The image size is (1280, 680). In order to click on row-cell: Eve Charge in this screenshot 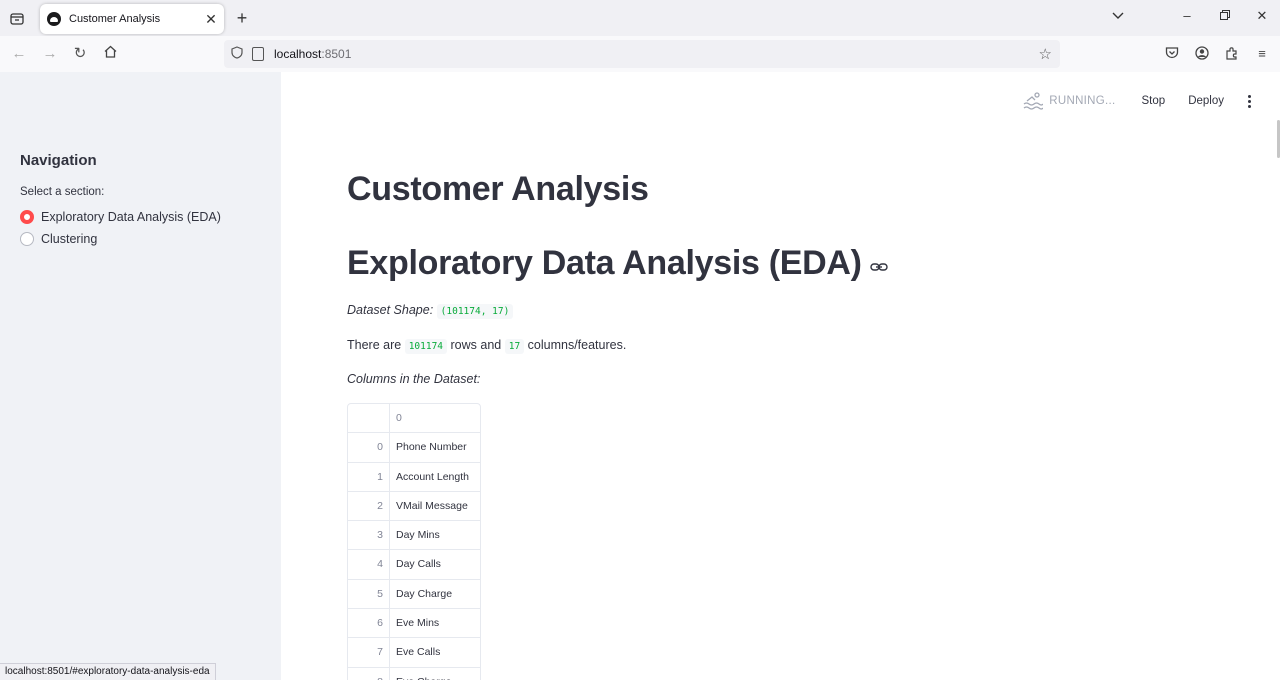, I will do `click(435, 674)`.